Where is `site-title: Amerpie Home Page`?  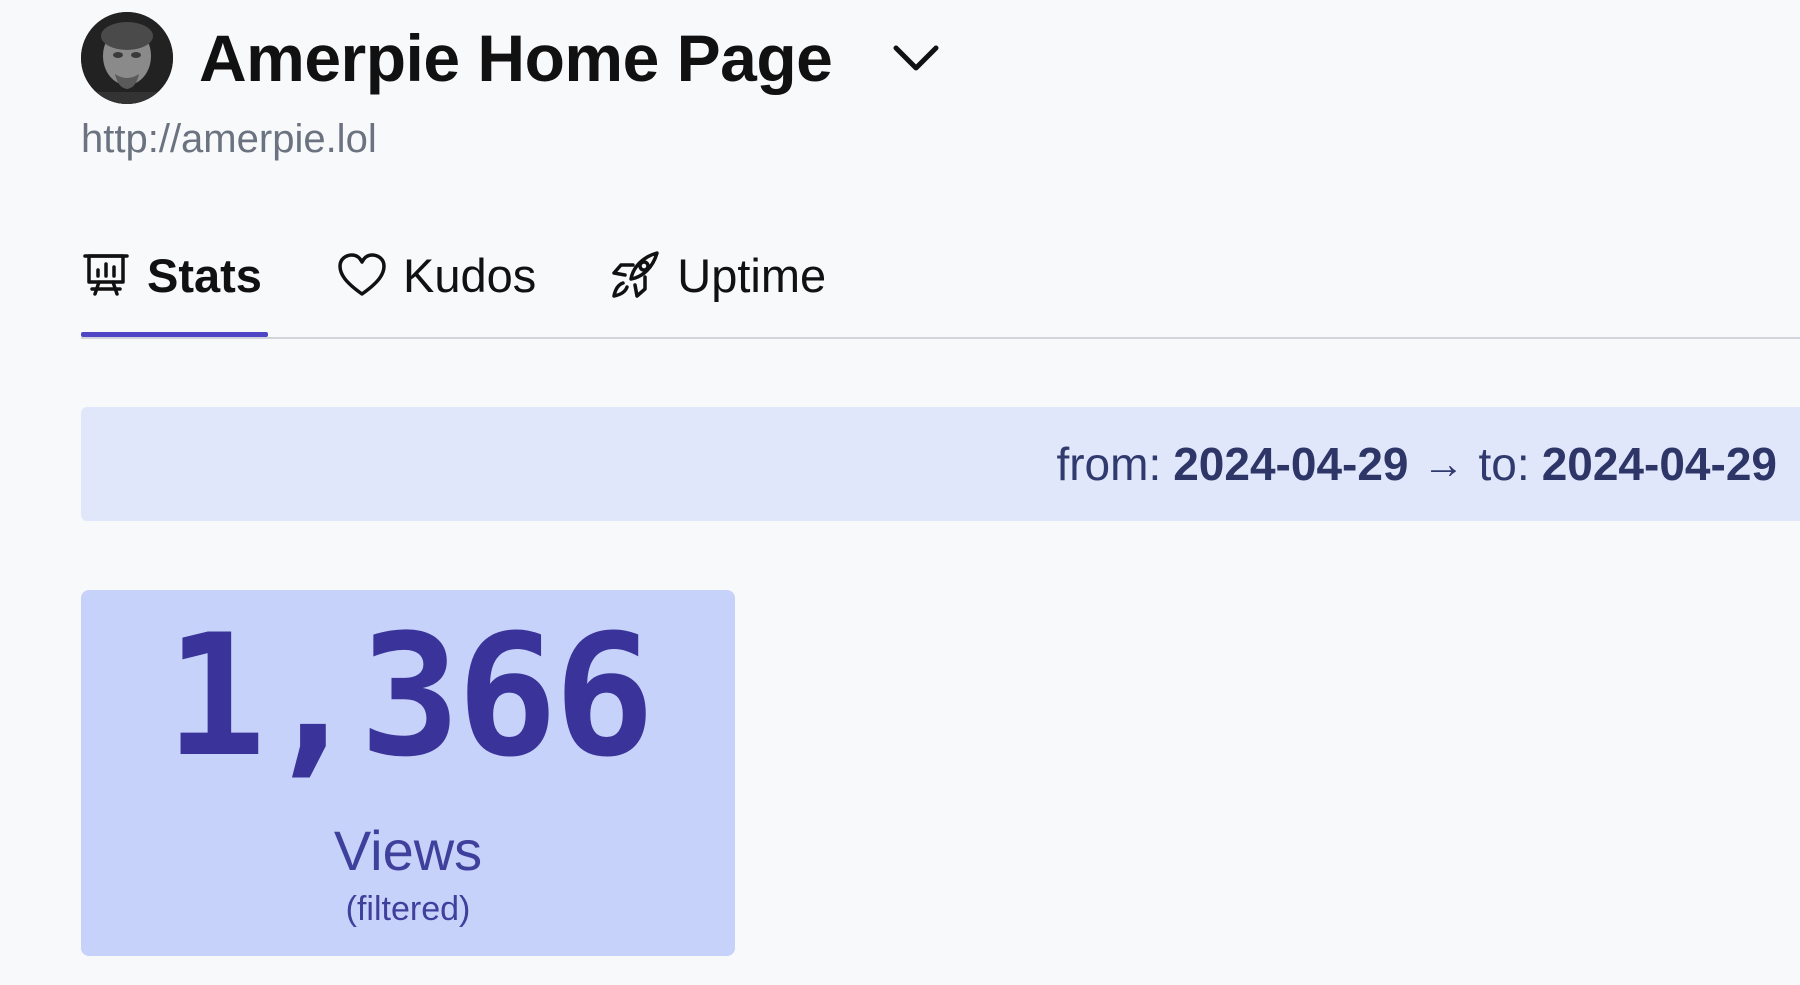 site-title: Amerpie Home Page is located at coordinates (516, 58).